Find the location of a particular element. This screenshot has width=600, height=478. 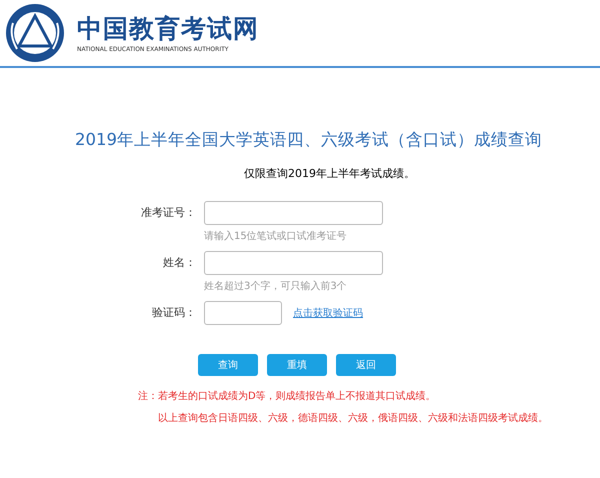

note-text: 以上查询包含日语四级、六级，德语四级、六级，俄语四级、六级和法语四级考试成绩。 is located at coordinates (353, 419).